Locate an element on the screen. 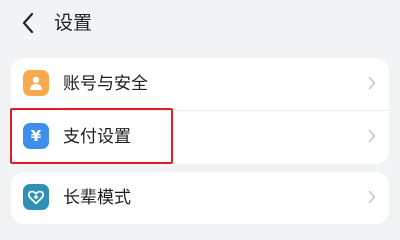  chevron-left-icon is located at coordinates (28, 23).